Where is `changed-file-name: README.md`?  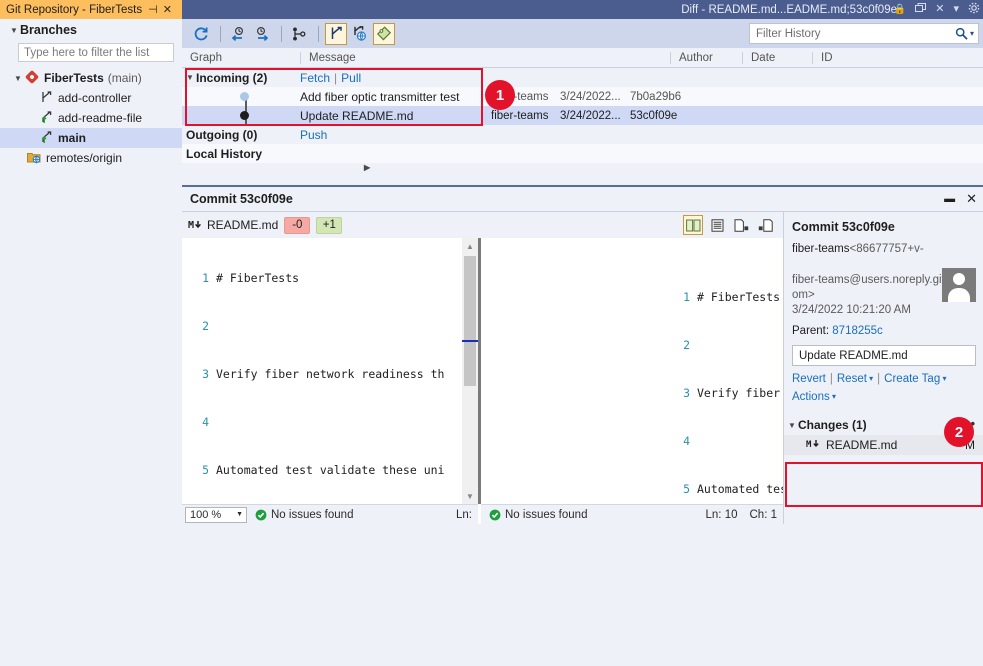 changed-file-name: README.md is located at coordinates (862, 445).